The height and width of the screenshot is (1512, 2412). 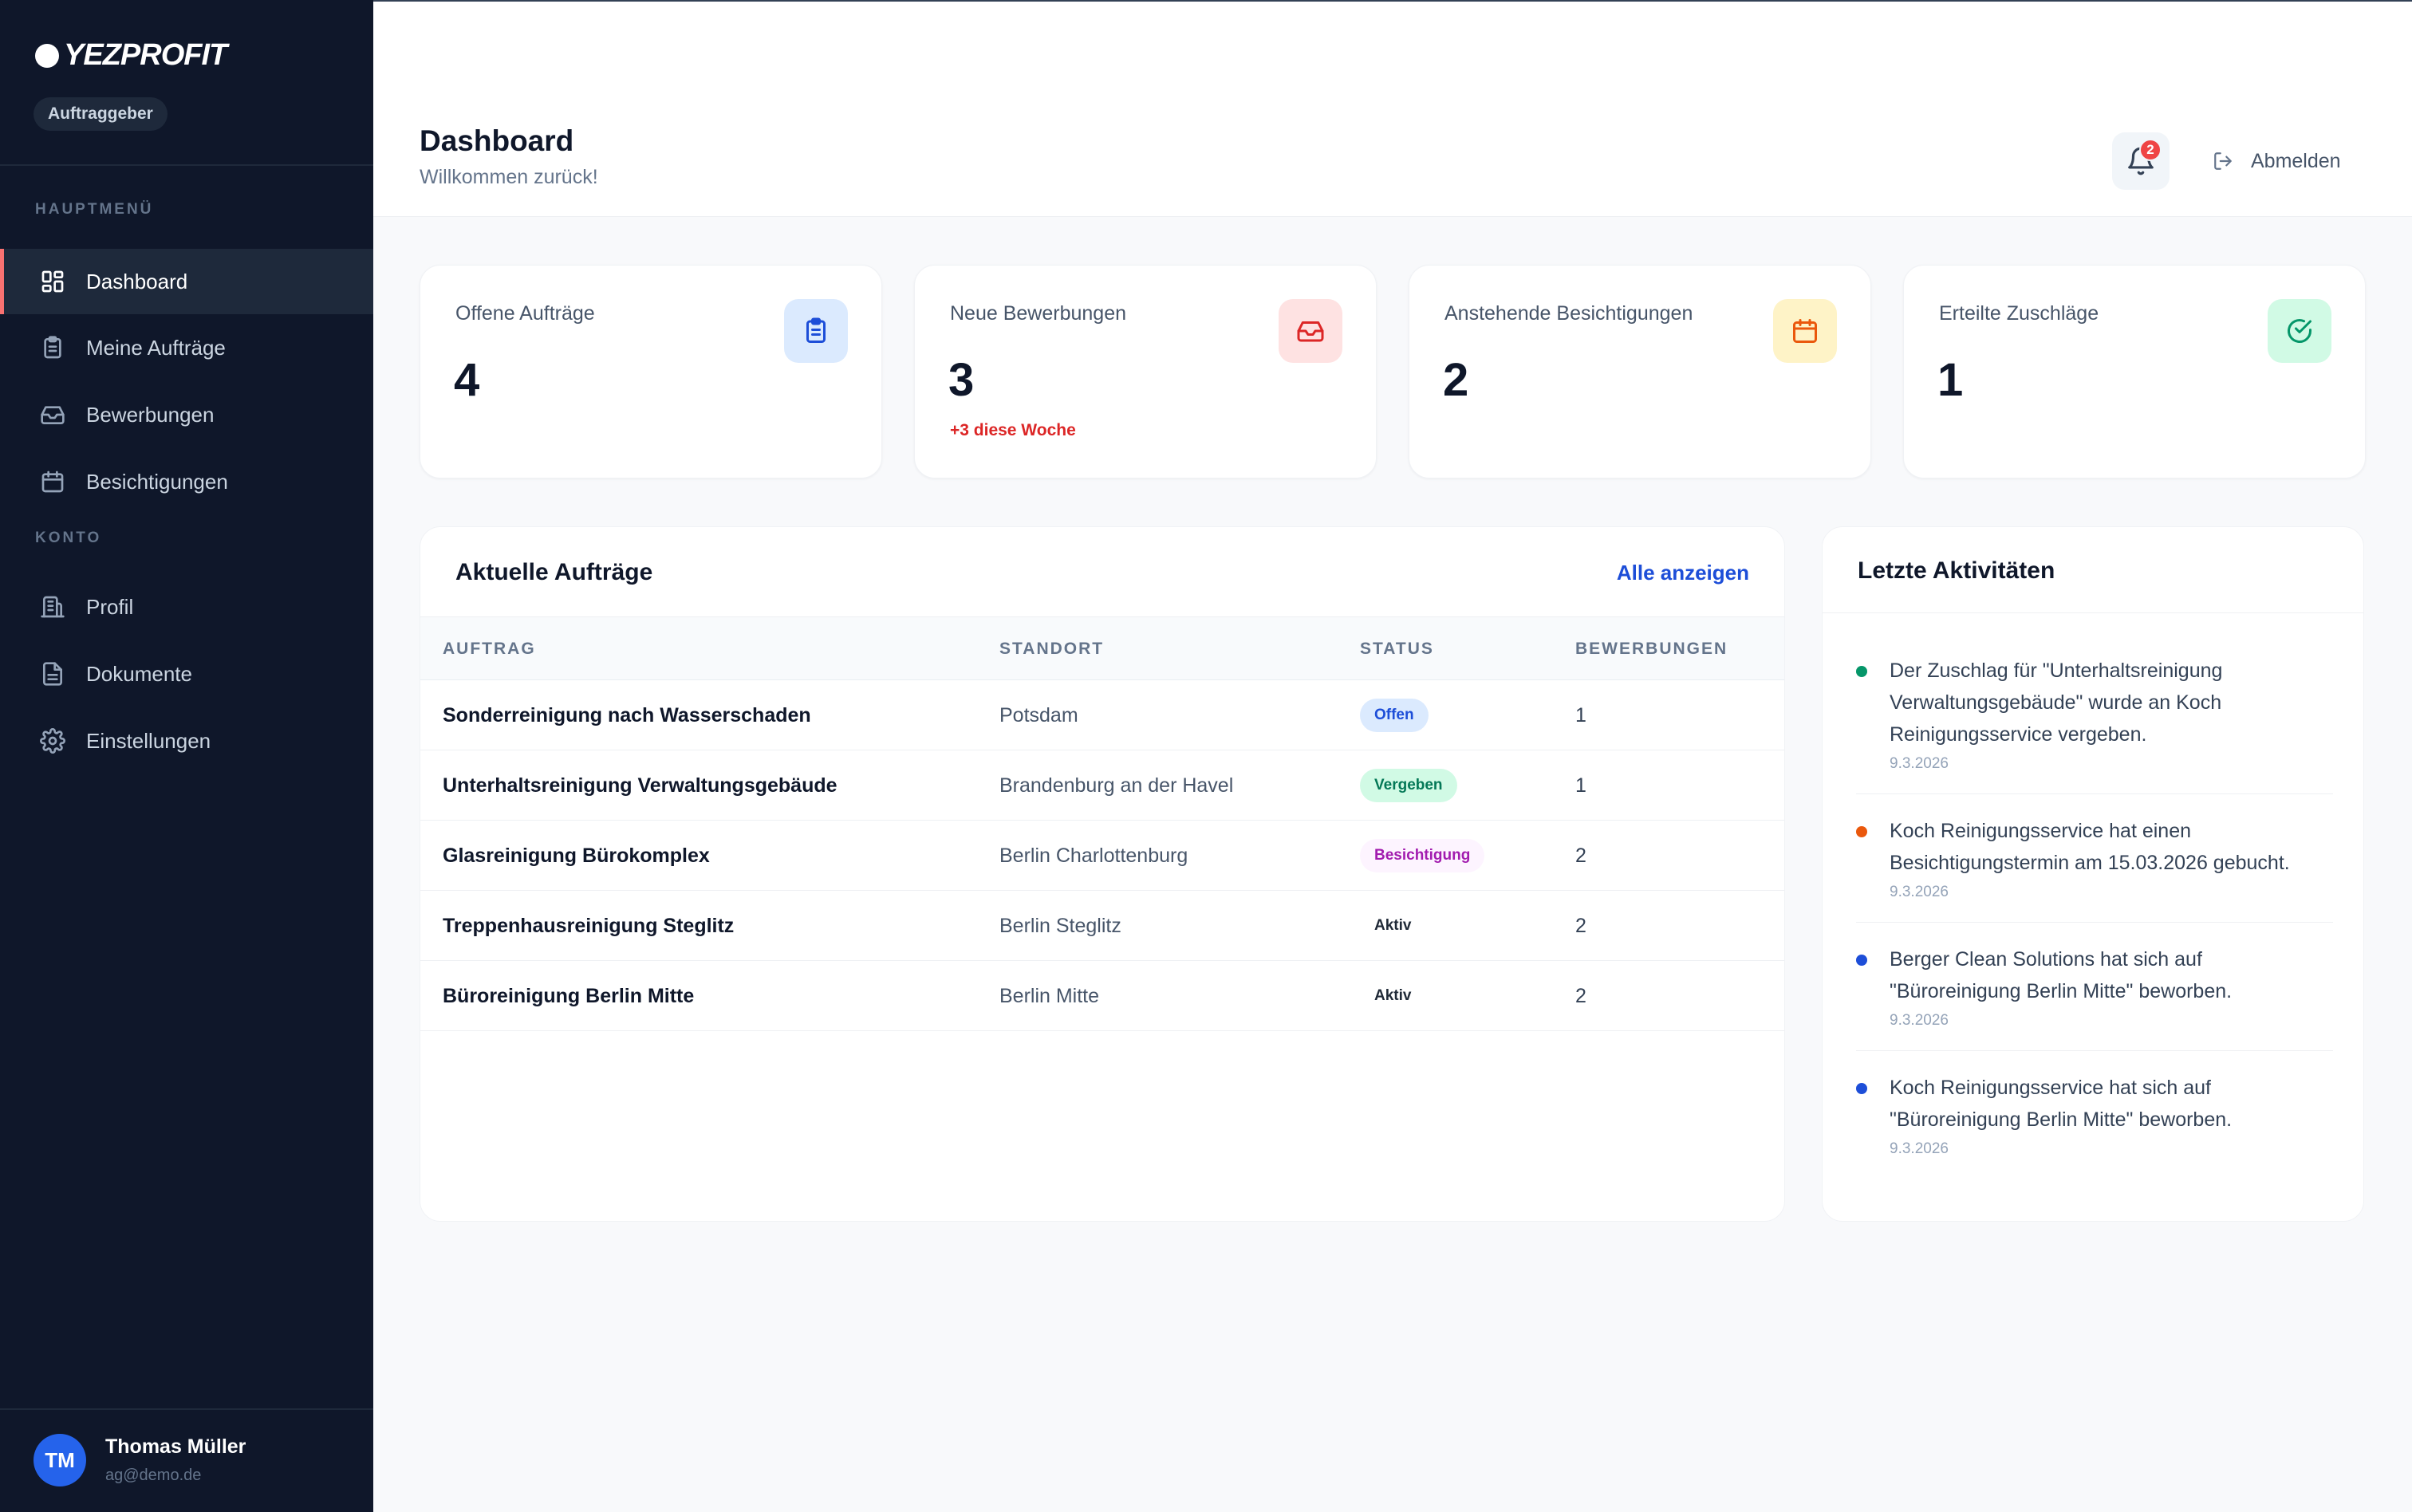 I want to click on order-status: Vergeben, so click(x=1409, y=785).